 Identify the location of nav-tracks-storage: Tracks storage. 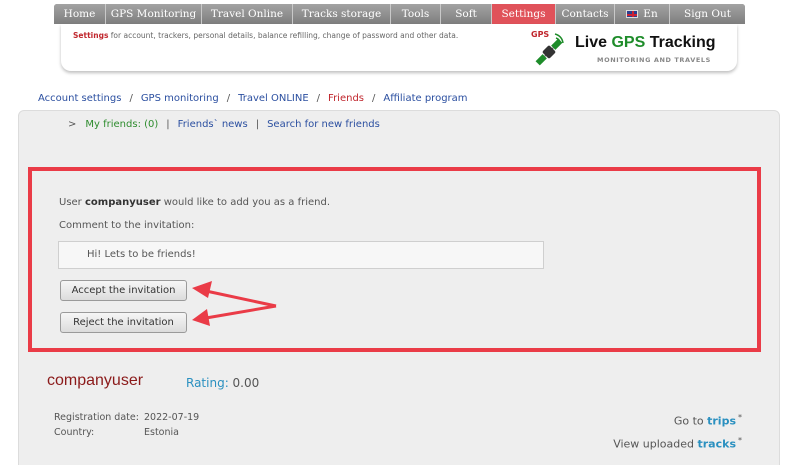
(342, 14).